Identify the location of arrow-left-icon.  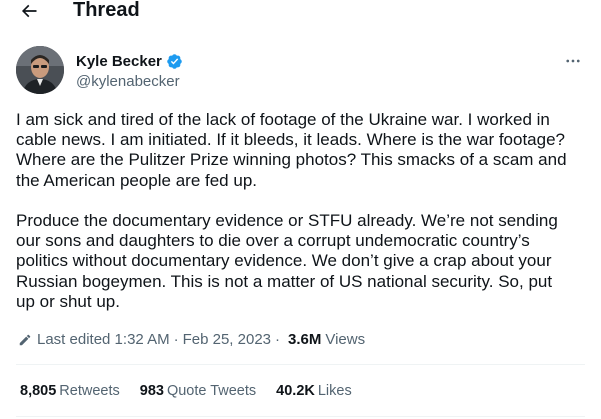
(29, 11).